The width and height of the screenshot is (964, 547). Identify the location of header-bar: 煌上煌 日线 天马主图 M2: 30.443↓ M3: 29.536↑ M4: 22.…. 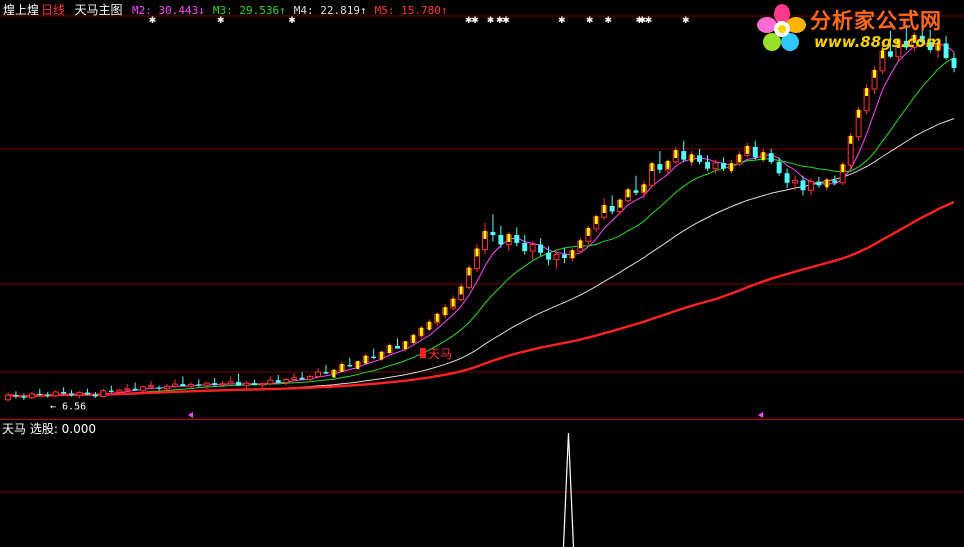
(230, 10).